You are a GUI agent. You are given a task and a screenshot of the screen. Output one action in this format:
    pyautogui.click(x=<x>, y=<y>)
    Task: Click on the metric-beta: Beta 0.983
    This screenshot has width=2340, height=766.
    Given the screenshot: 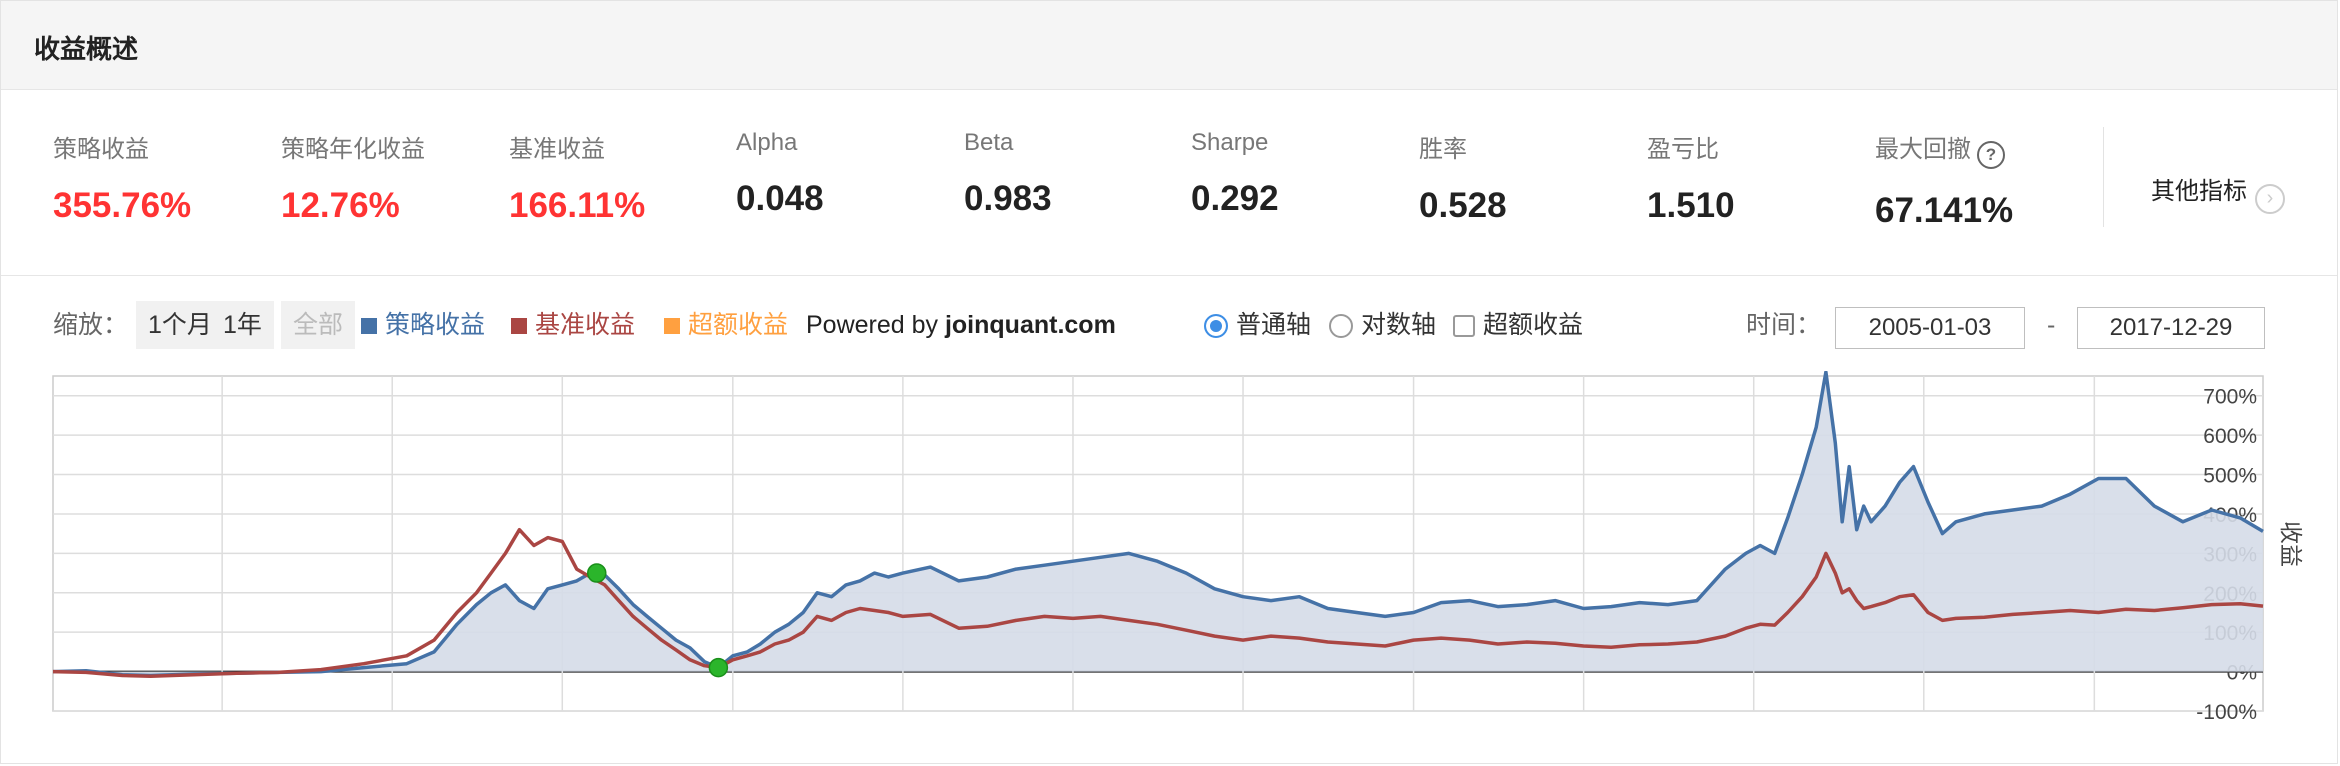 What is the action you would take?
    pyautogui.click(x=1008, y=174)
    